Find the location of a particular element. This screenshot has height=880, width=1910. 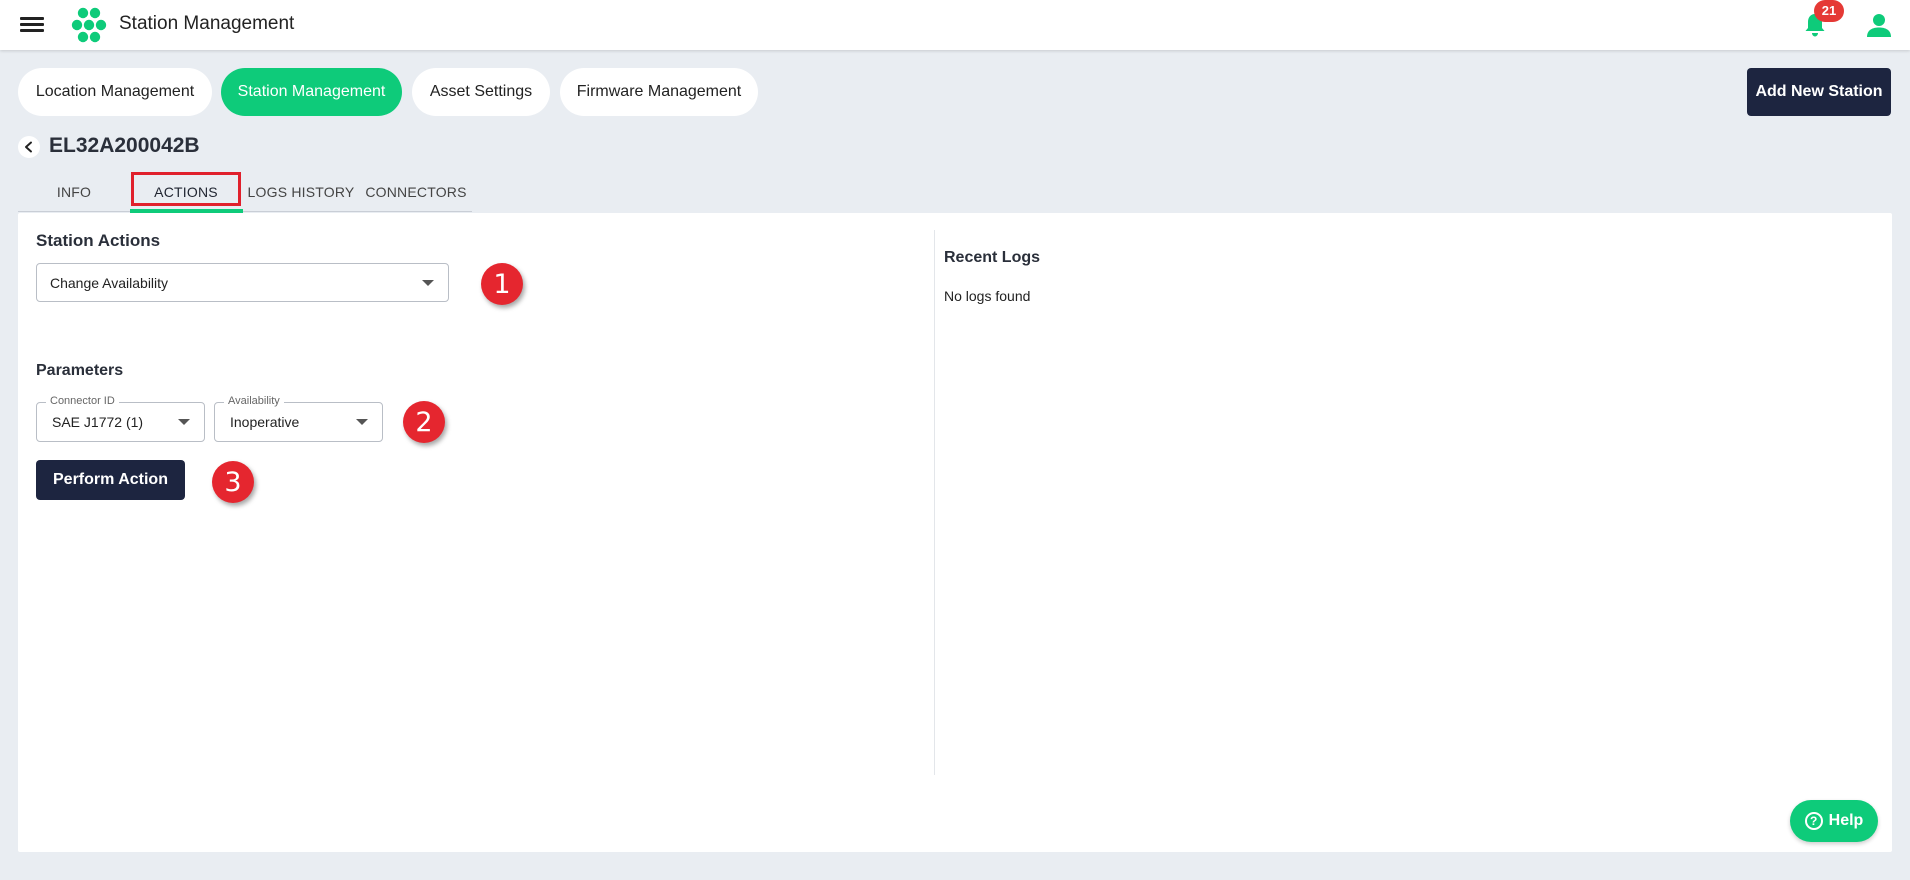

tab-info: INFO is located at coordinates (74, 192).